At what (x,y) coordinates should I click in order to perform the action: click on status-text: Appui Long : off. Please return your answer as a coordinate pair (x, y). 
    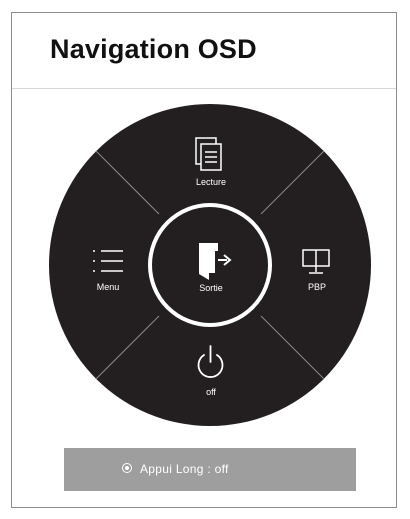
    Looking at the image, I should click on (184, 469).